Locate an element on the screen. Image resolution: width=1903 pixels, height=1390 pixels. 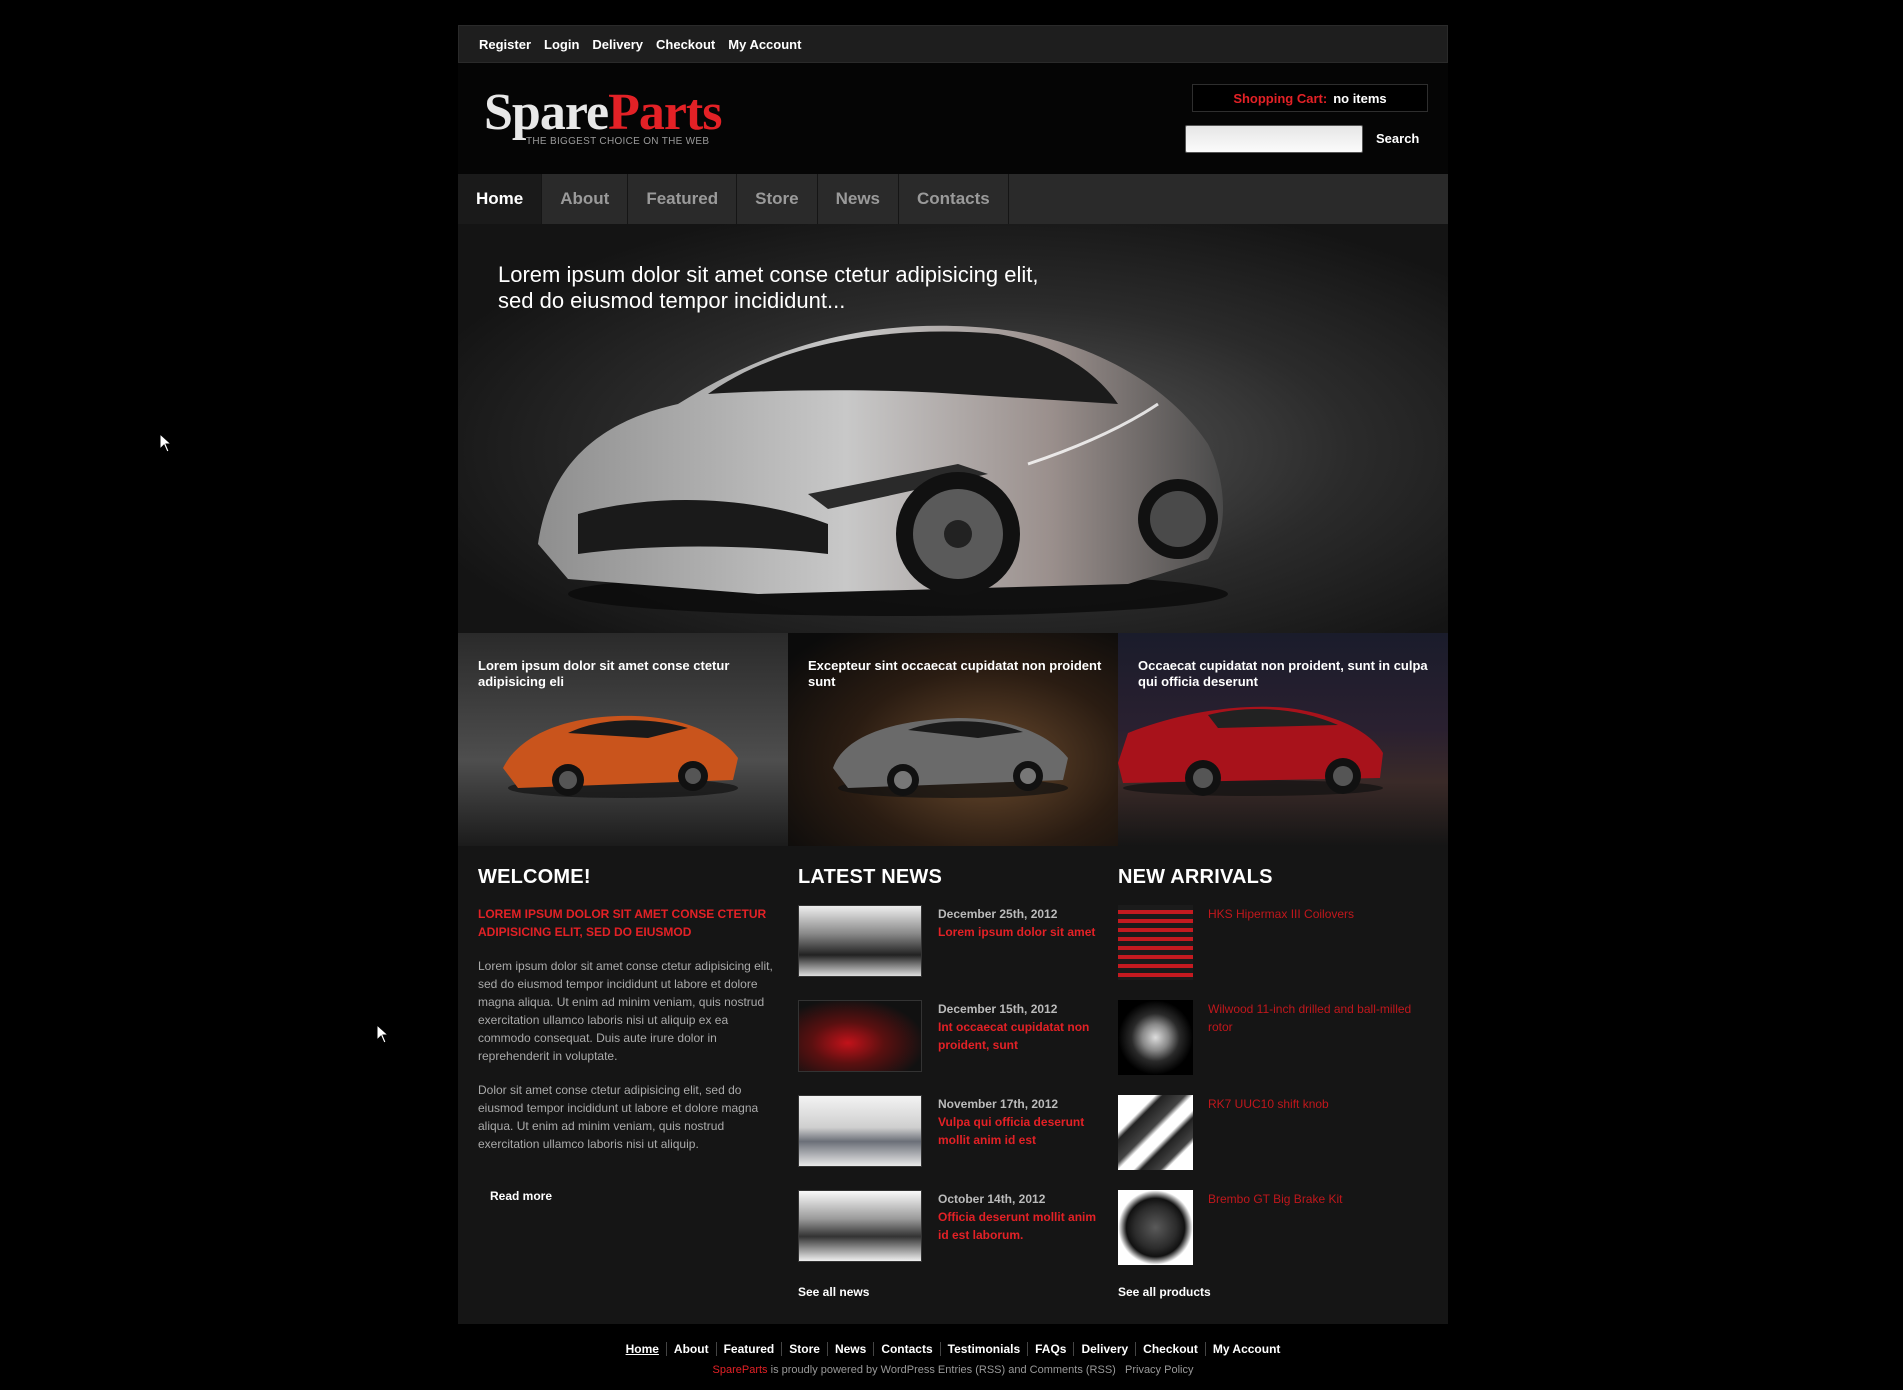
product-name: Brembo GT Big Brake Kit is located at coordinates (1275, 1237).